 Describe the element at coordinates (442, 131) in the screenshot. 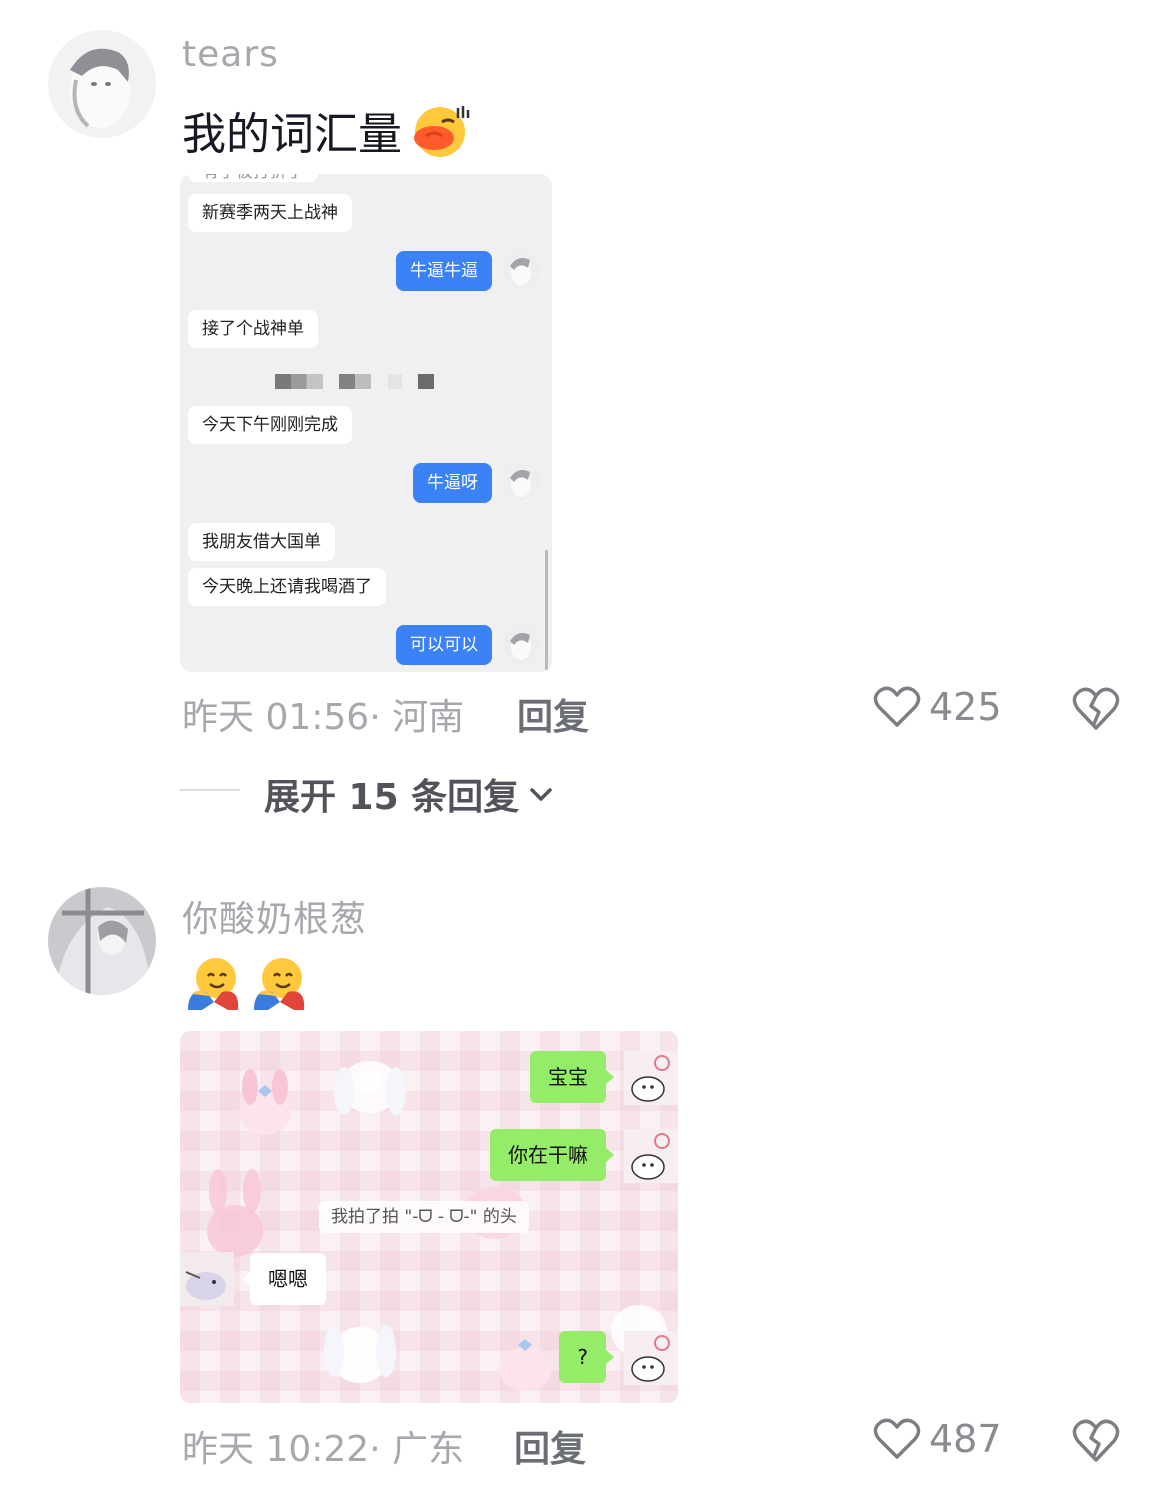

I see `cool-face-emoji-icon` at that location.